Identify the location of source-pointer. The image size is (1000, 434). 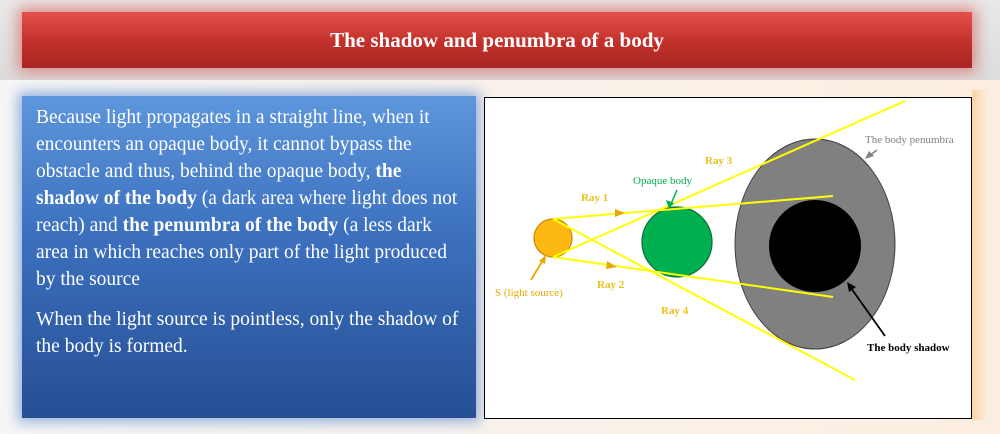
(537, 270).